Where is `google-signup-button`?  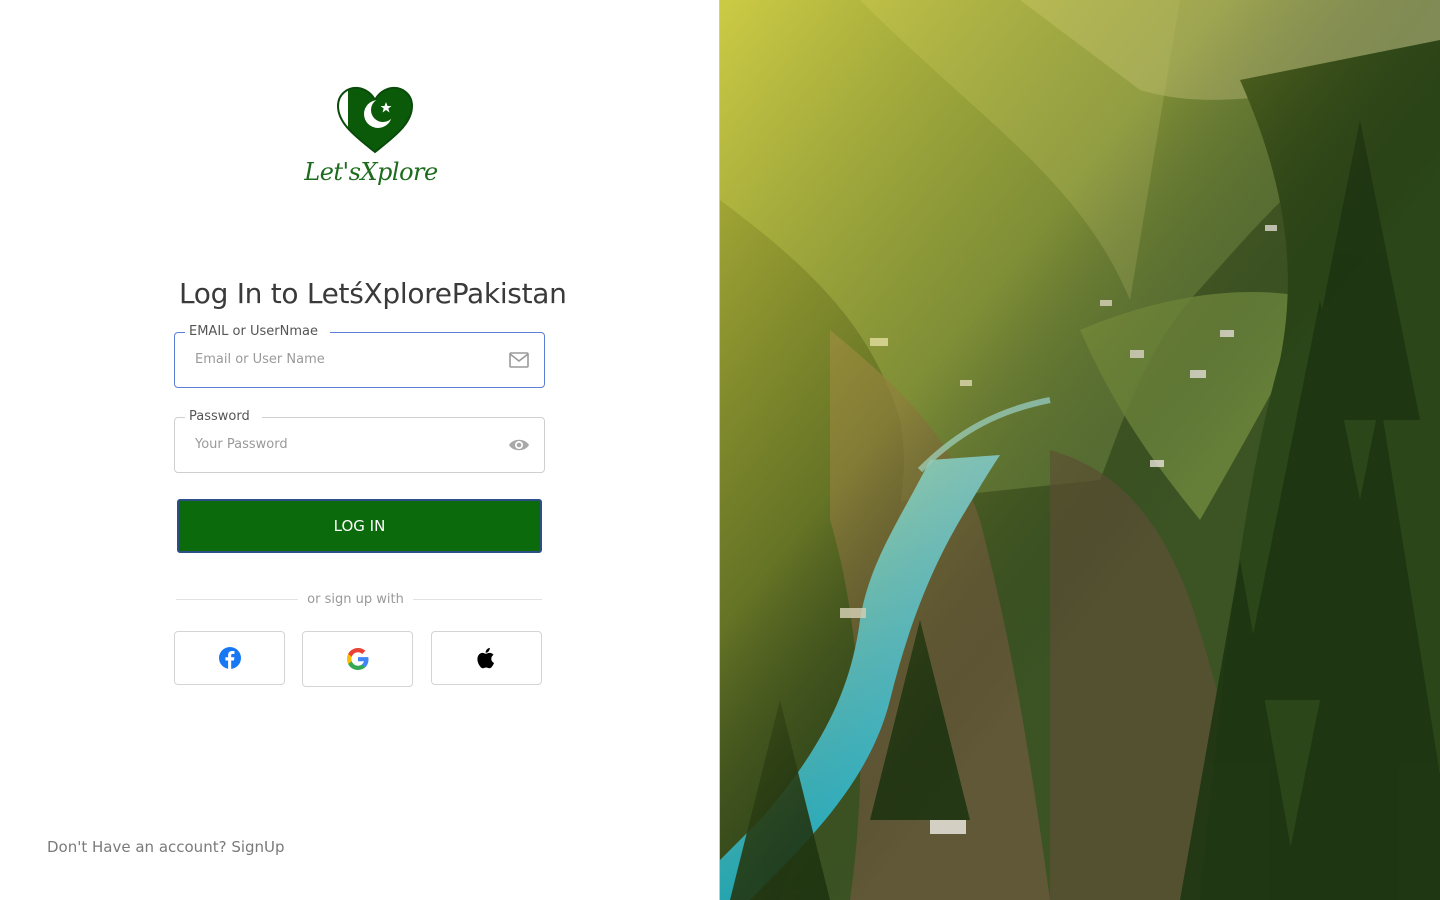
google-signup-button is located at coordinates (357, 659).